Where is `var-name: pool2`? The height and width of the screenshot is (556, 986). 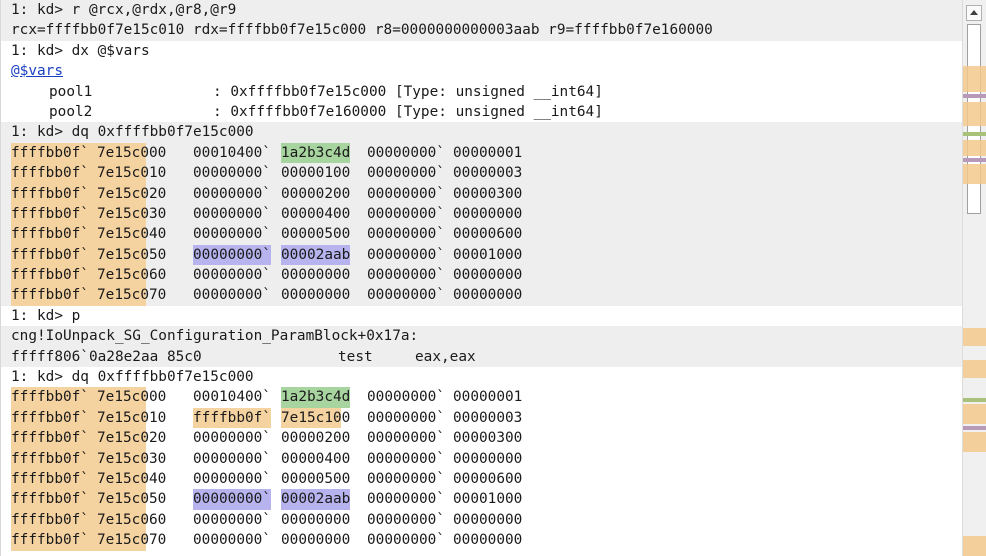
var-name: pool2 is located at coordinates (71, 111).